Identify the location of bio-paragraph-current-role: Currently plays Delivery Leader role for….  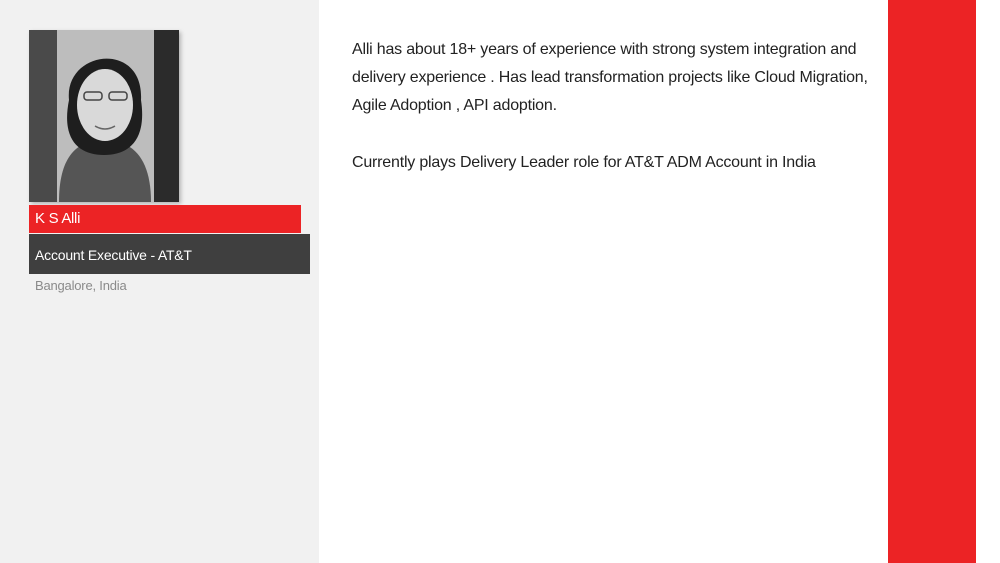
(584, 162).